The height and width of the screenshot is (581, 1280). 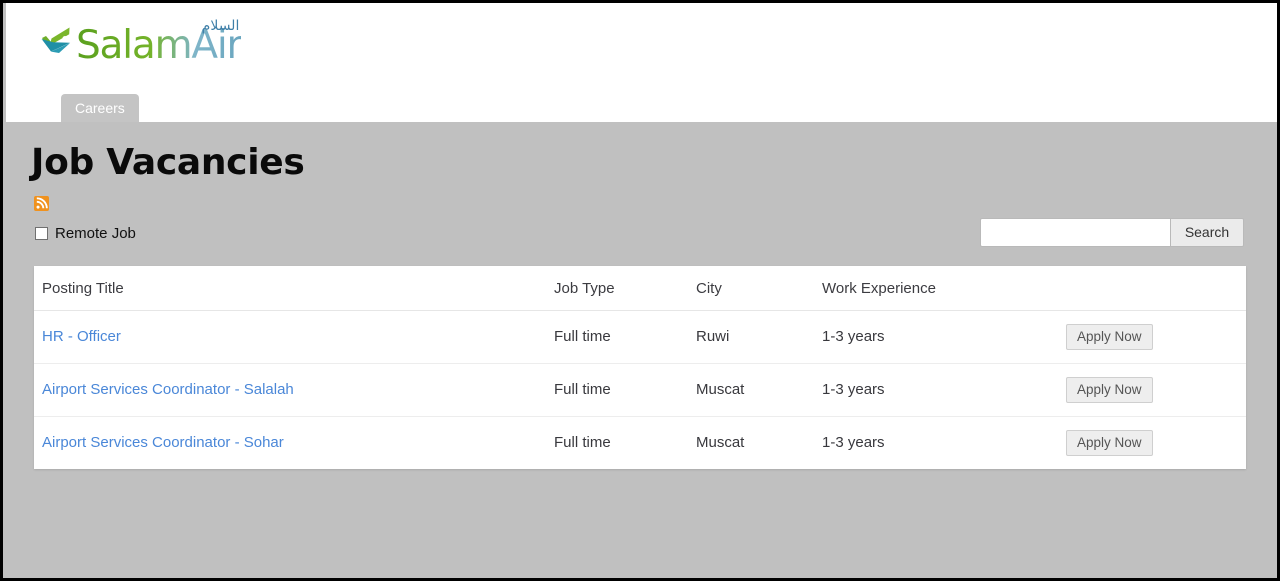 What do you see at coordinates (942, 288) in the screenshot?
I see `column-header-work-experience: Work Experience` at bounding box center [942, 288].